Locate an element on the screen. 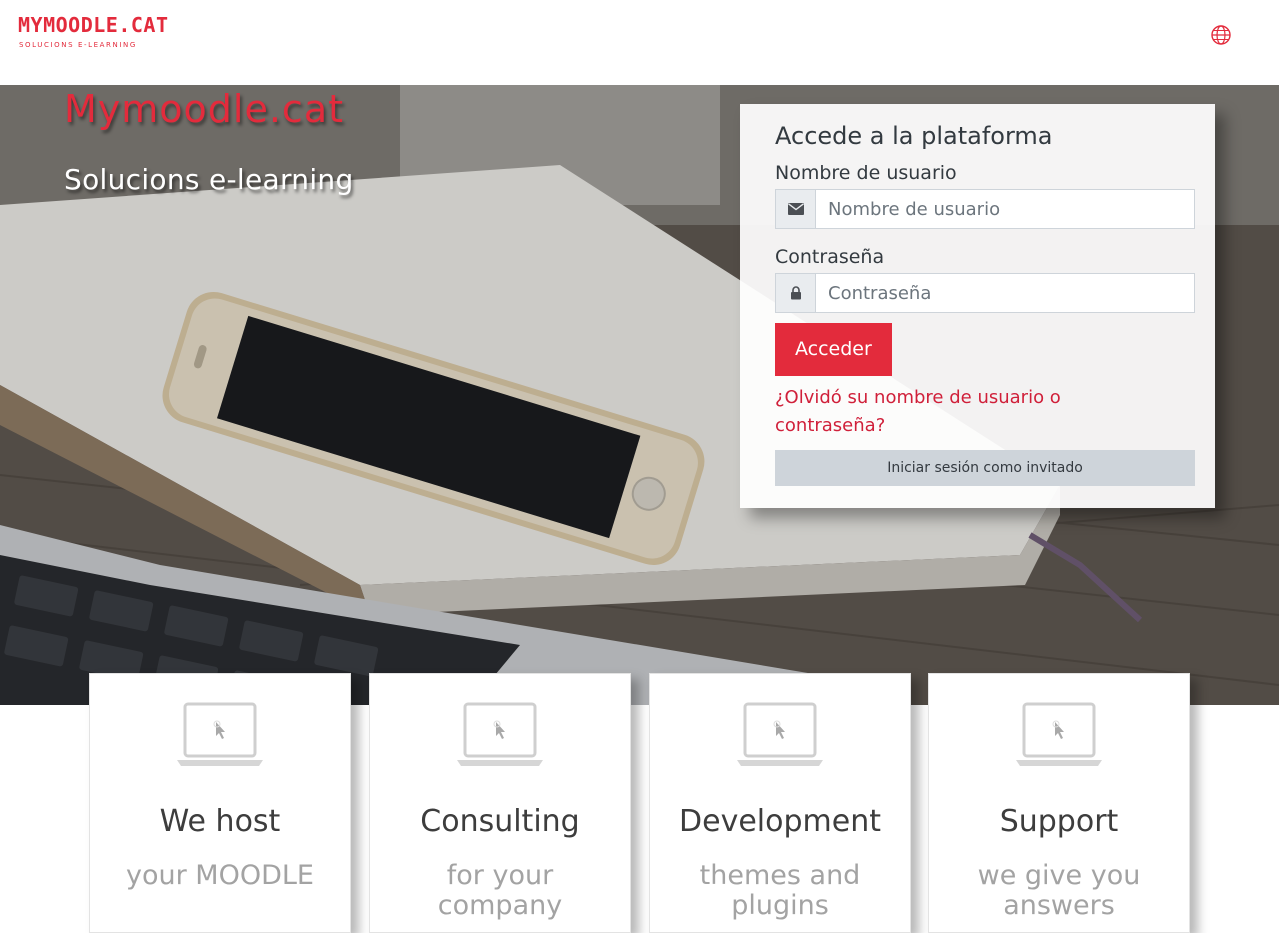 The height and width of the screenshot is (933, 1279). feature-text: for your company is located at coordinates (500, 890).